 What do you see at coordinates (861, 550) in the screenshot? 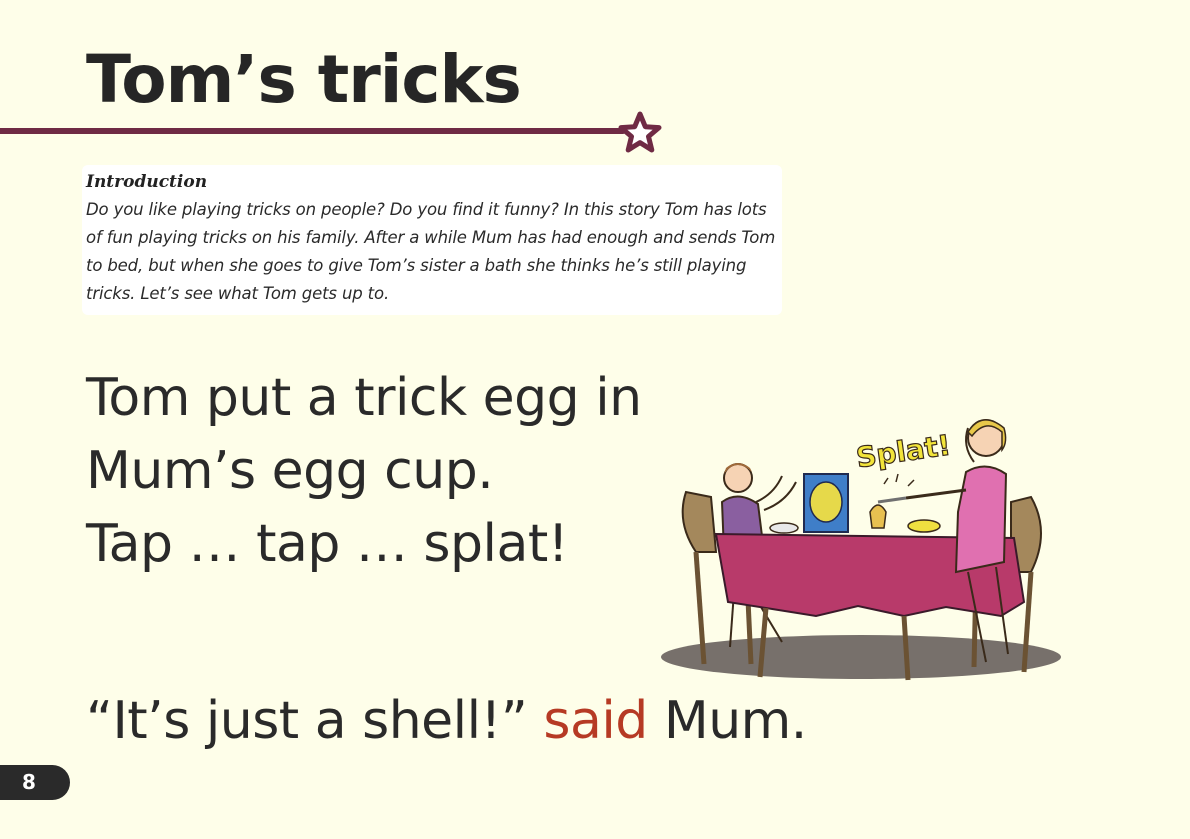
I see `breakfast-table-illustration: Splat!` at bounding box center [861, 550].